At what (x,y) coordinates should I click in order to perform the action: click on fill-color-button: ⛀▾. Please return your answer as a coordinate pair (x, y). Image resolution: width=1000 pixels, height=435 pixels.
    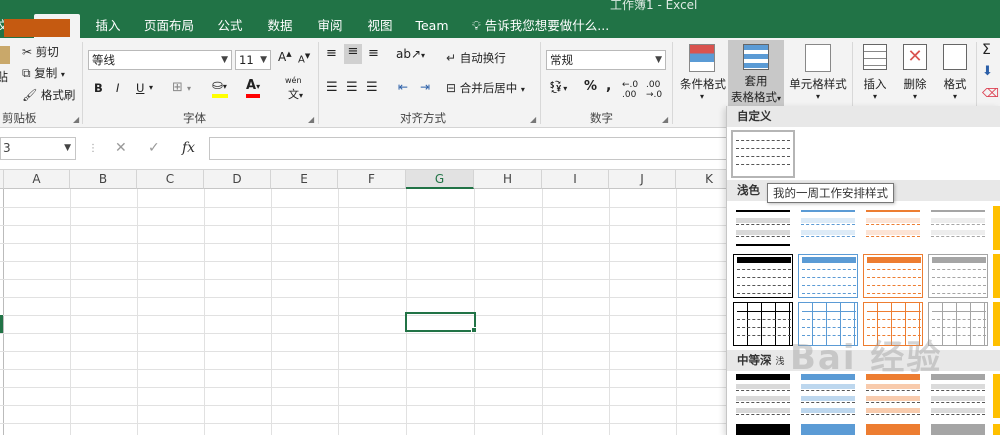
    Looking at the image, I should click on (219, 85).